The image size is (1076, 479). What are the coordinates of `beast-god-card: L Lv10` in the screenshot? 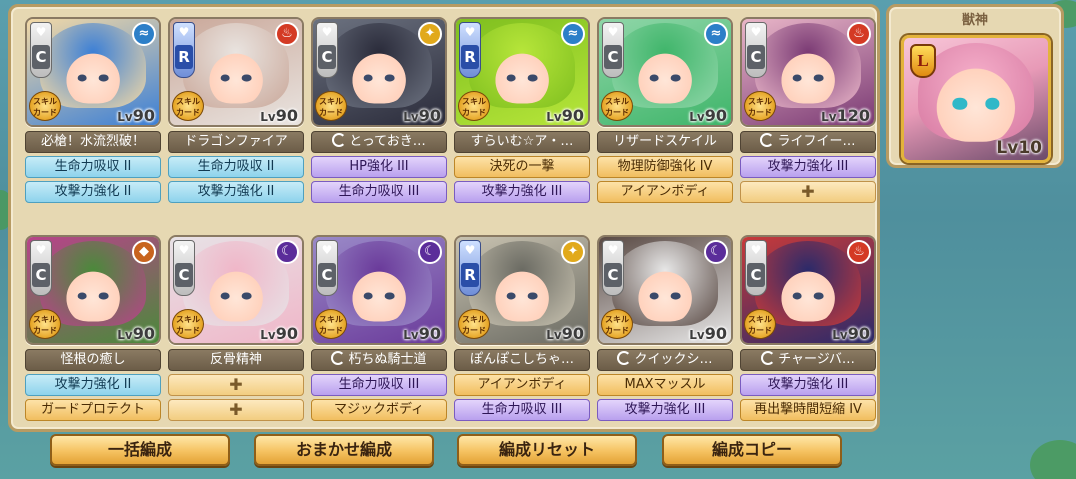 It's located at (976, 99).